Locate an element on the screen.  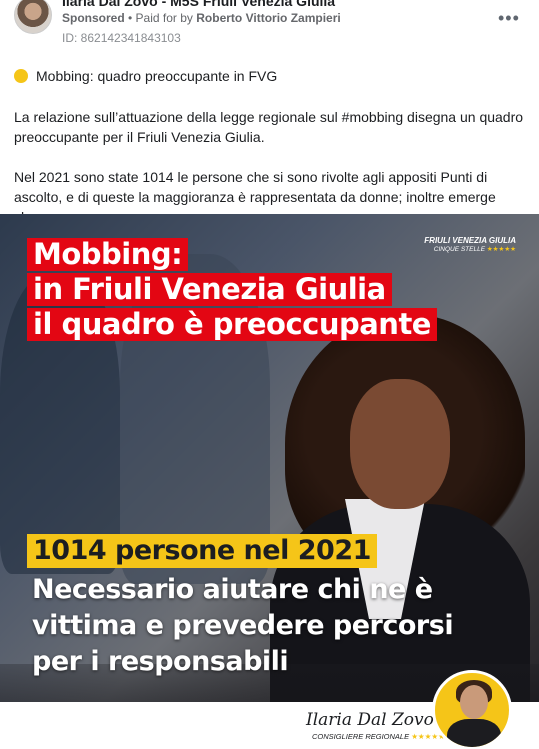
brand-stars: ★★★★★ is located at coordinates (501, 249).